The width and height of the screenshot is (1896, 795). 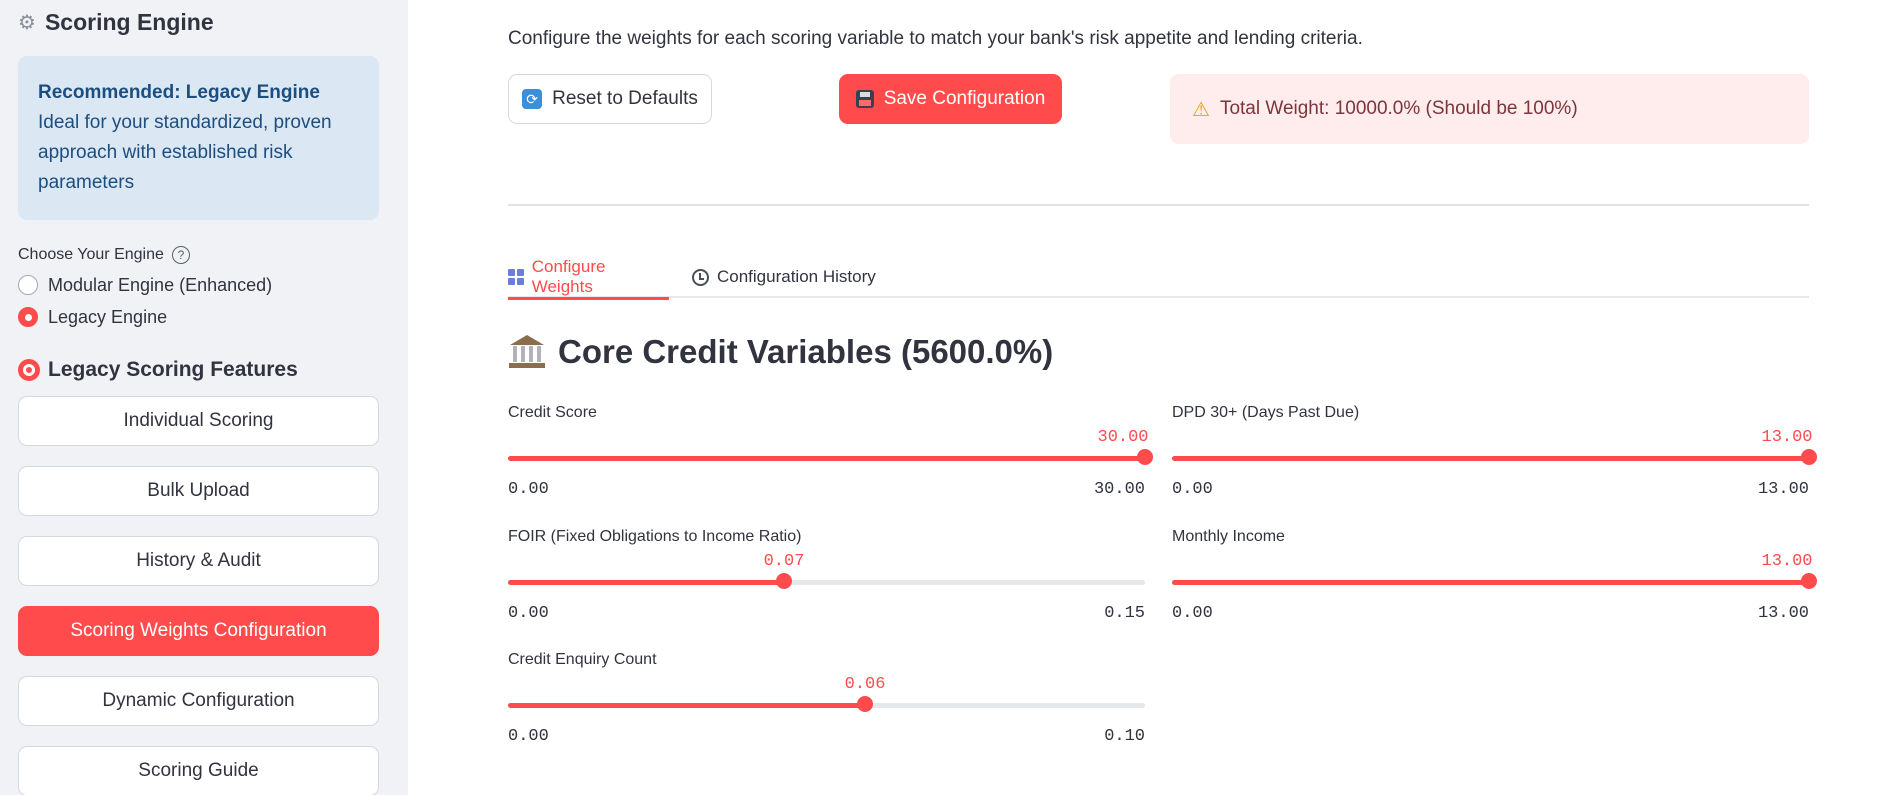 I want to click on nav-dynamic-configuration: Dynamic Configuration, so click(x=198, y=701).